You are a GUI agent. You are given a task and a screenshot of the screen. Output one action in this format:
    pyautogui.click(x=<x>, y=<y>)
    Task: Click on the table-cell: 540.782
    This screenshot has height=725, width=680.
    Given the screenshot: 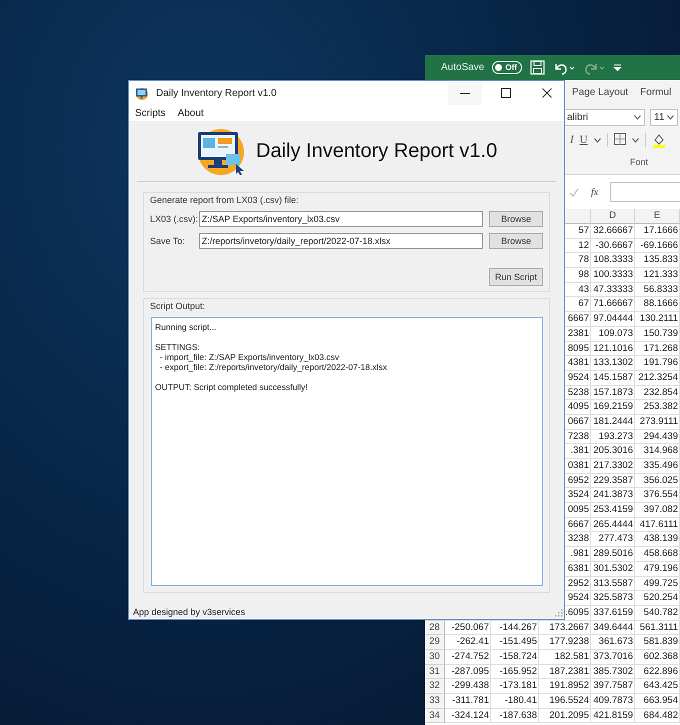 What is the action you would take?
    pyautogui.click(x=657, y=613)
    